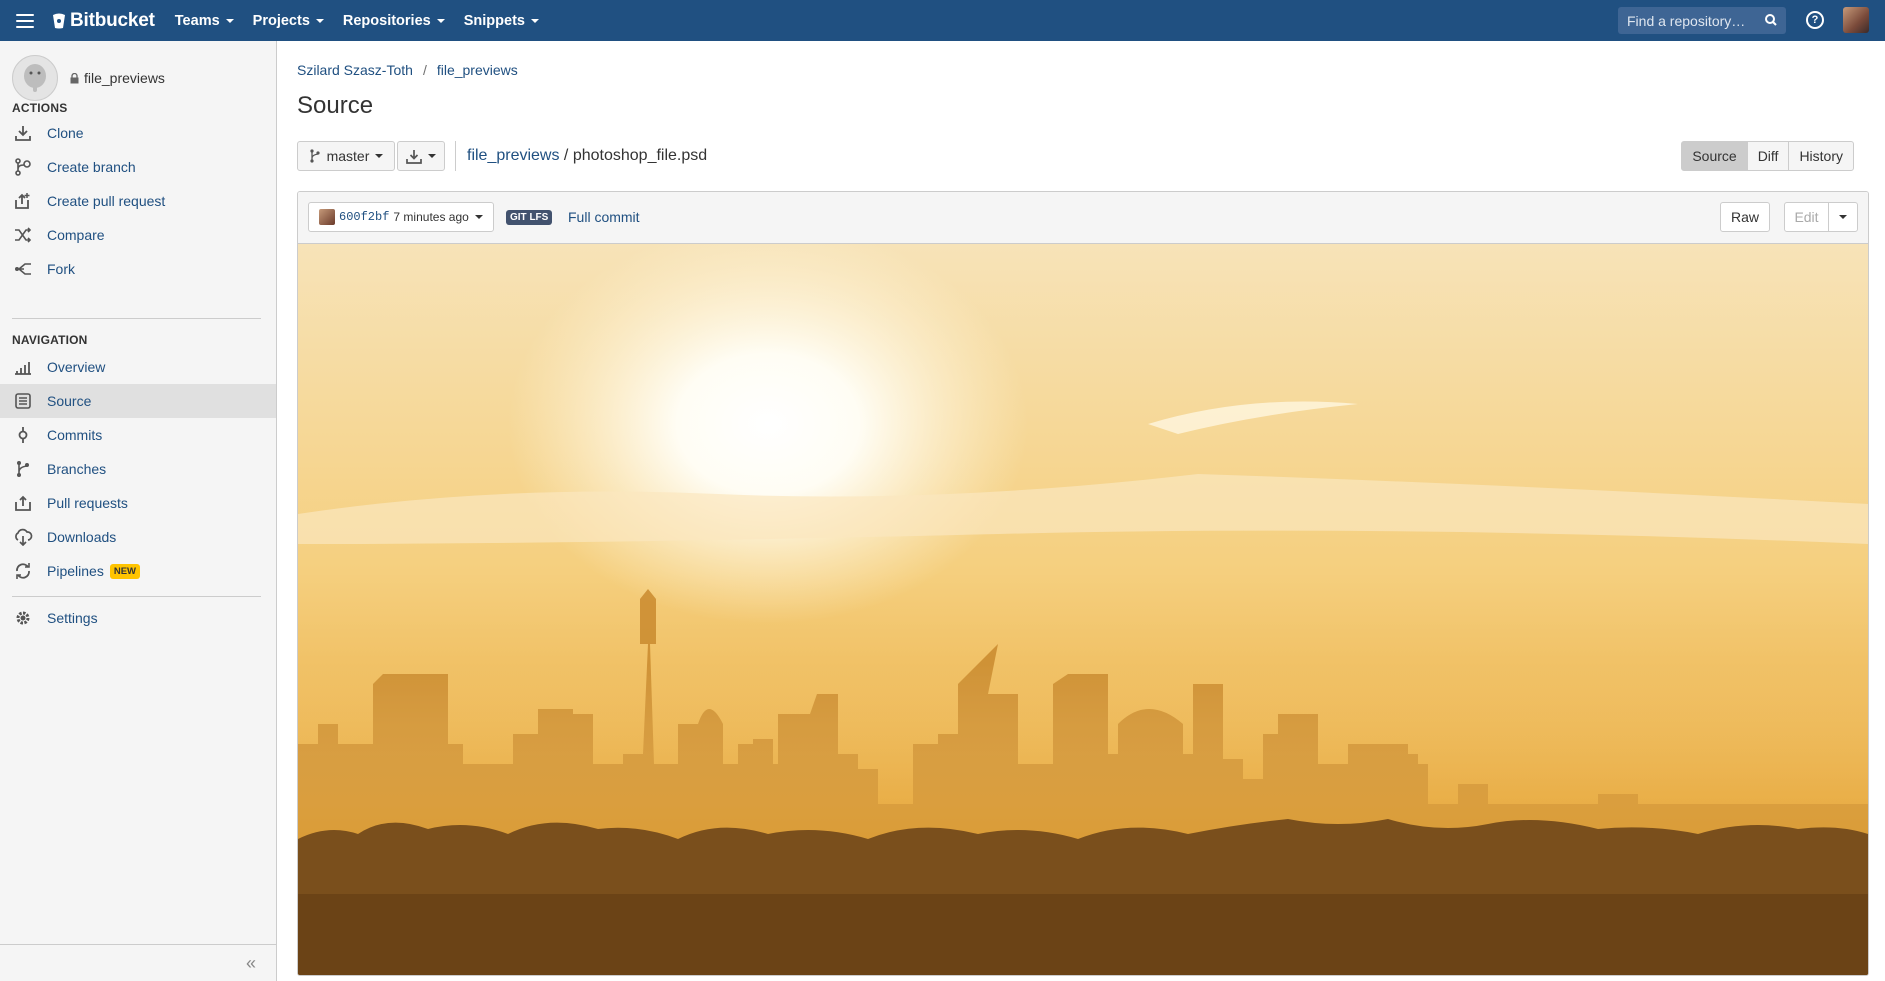 The width and height of the screenshot is (1885, 981). What do you see at coordinates (23, 367) in the screenshot?
I see `overview-icon` at bounding box center [23, 367].